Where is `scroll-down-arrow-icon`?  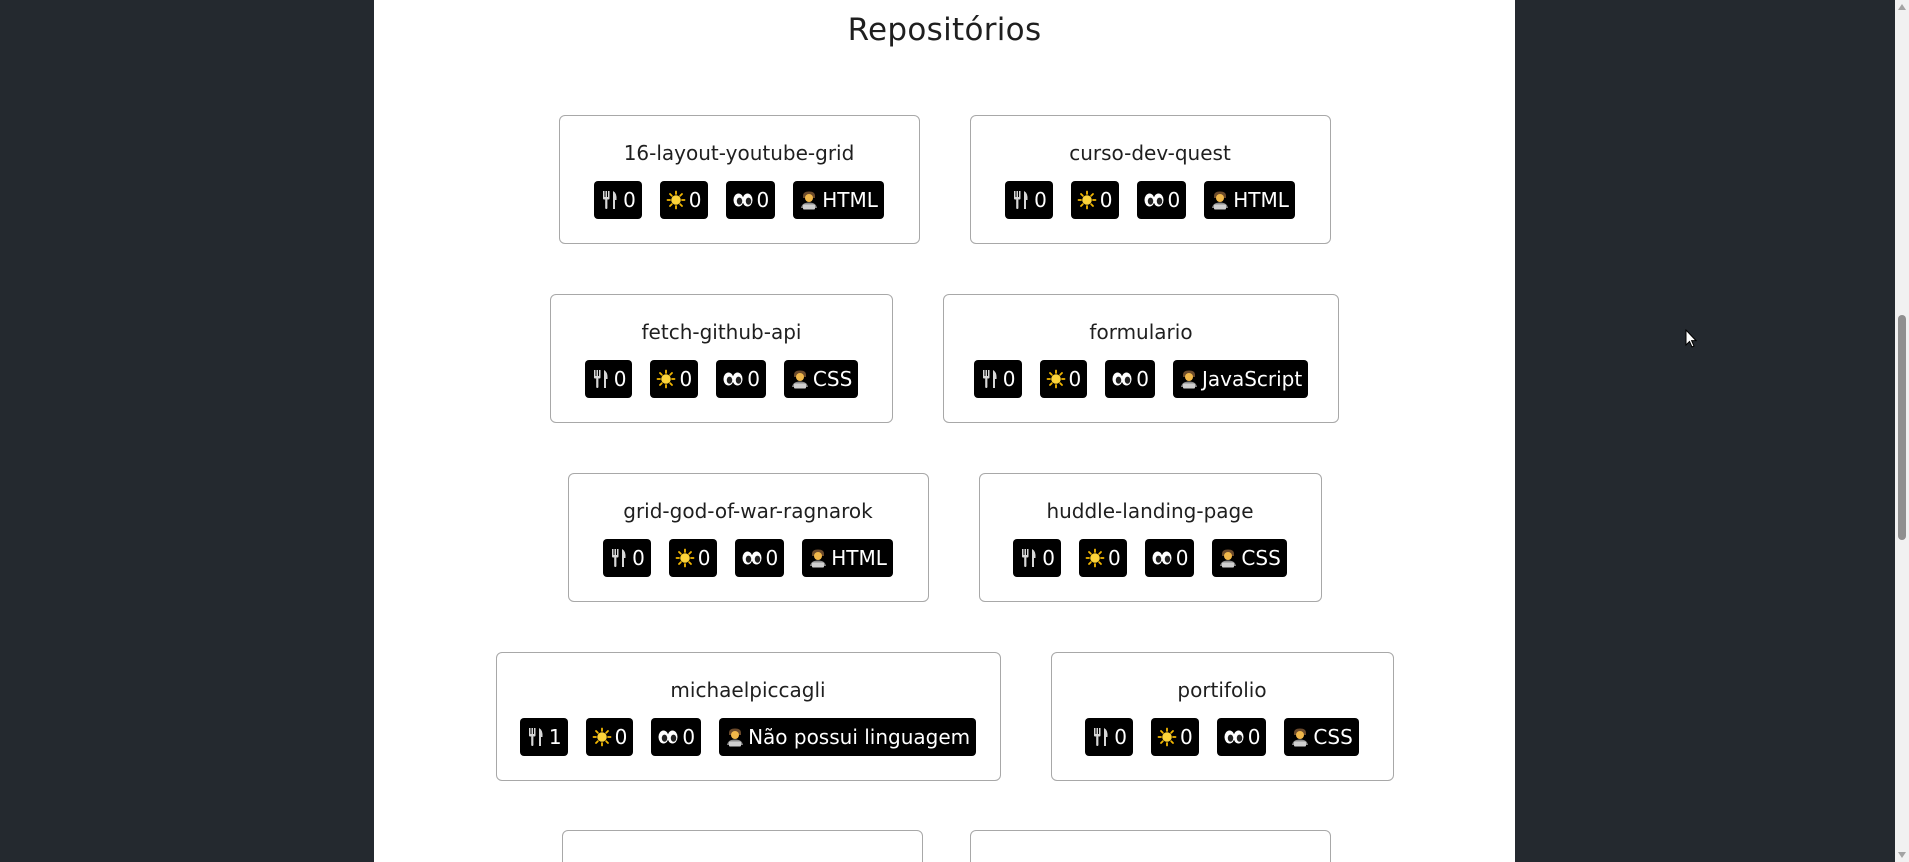
scroll-down-arrow-icon is located at coordinates (1902, 855).